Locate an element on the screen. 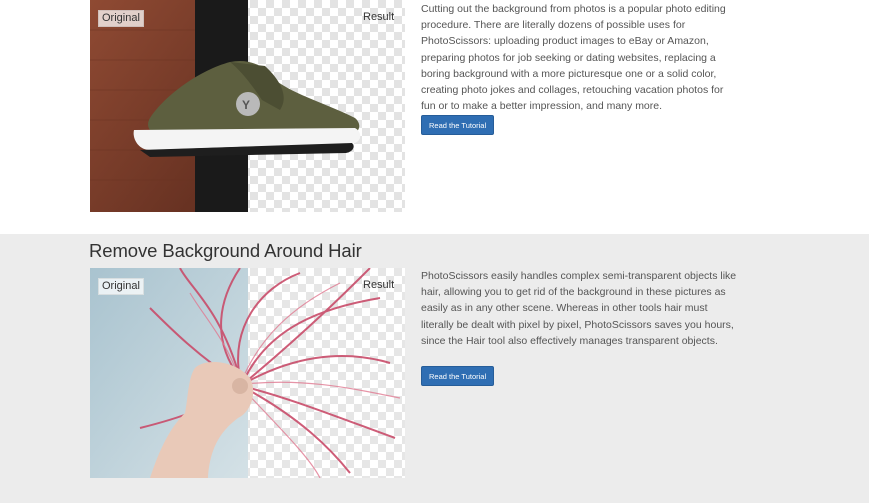 The width and height of the screenshot is (869, 503). svg-text: Y is located at coordinates (246, 105).